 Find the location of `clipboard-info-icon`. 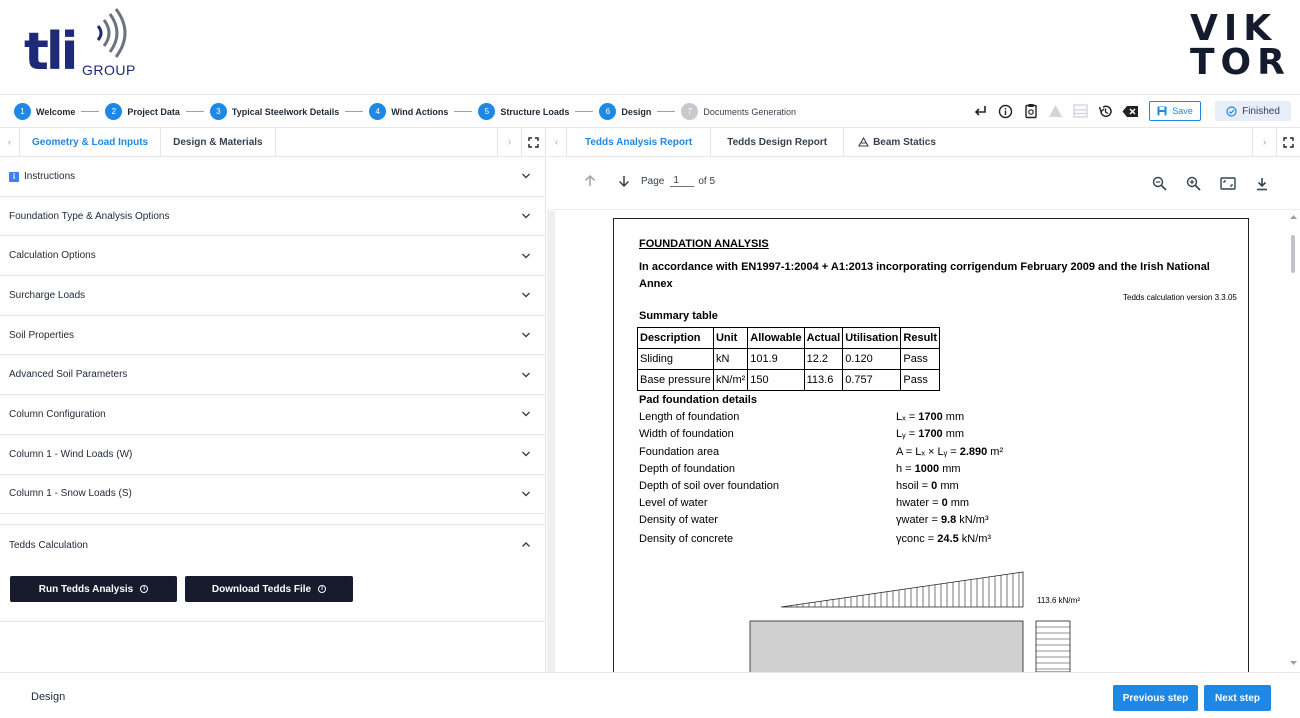

clipboard-info-icon is located at coordinates (1030, 111).